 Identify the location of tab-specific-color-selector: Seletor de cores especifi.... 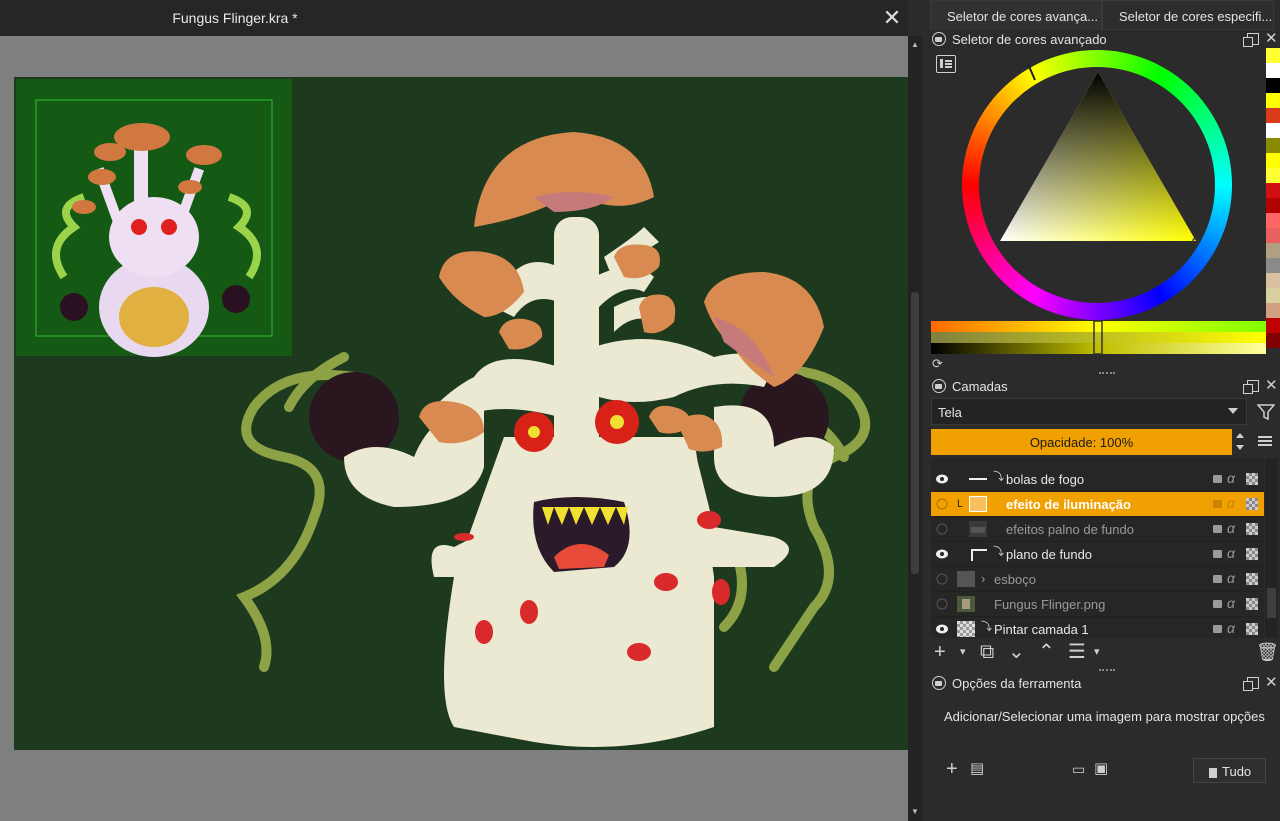
(1188, 15).